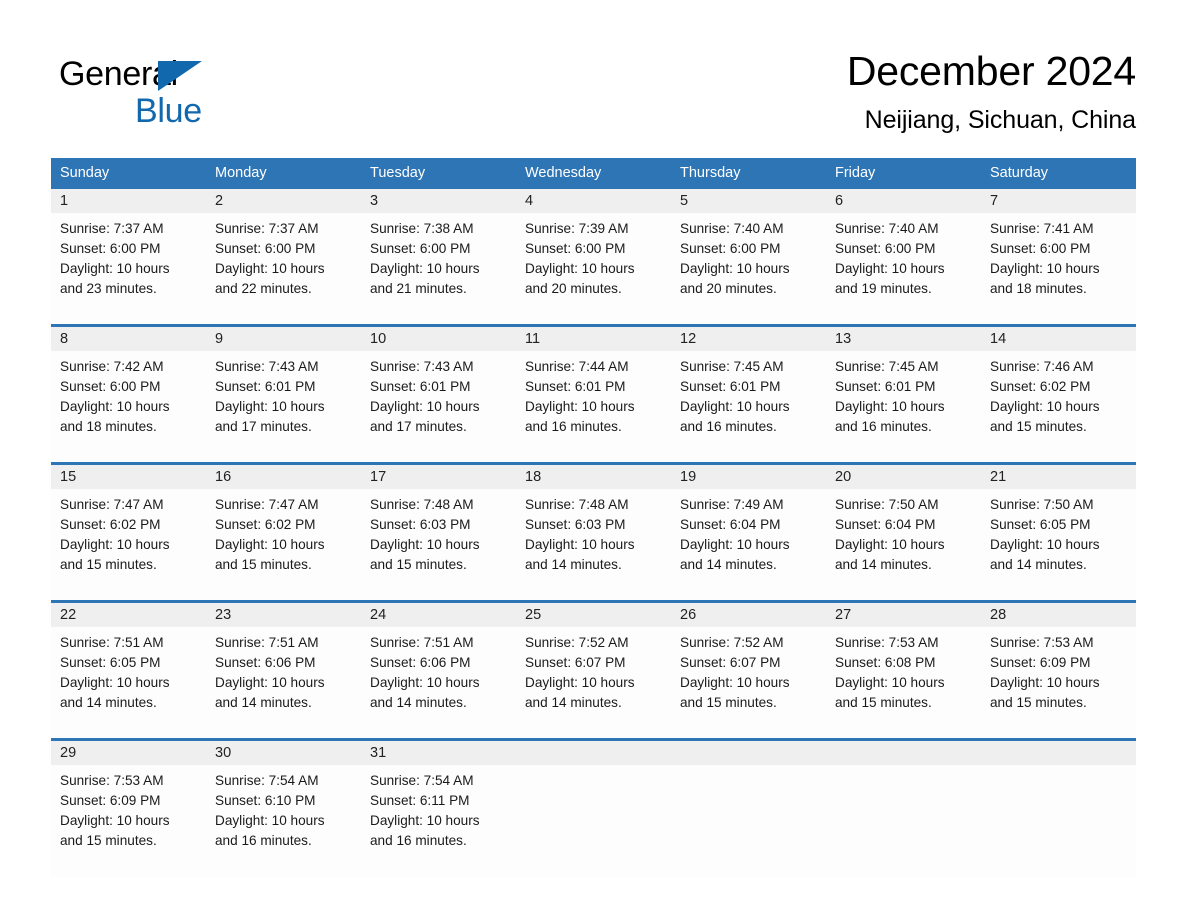 The image size is (1188, 918). I want to click on daylight-text-cont: and 16 minutes., so click(263, 840).